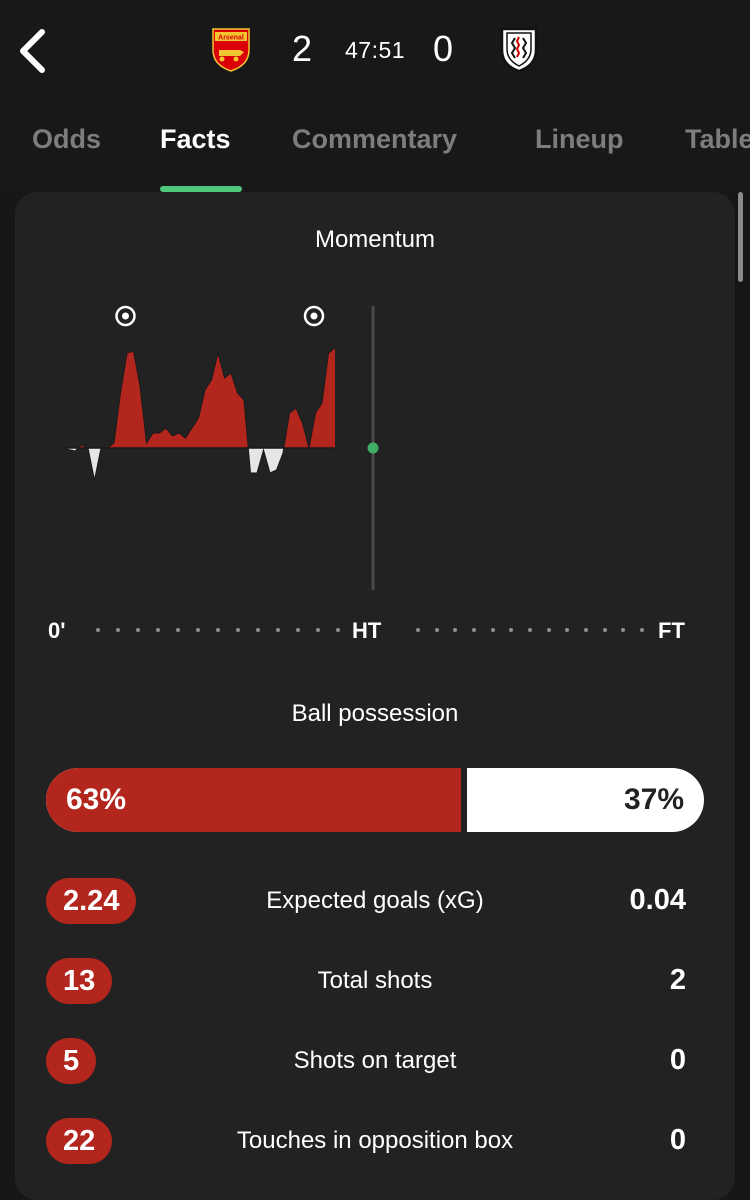 This screenshot has height=1200, width=750. What do you see at coordinates (579, 139) in the screenshot?
I see `tab-lineup: Lineup` at bounding box center [579, 139].